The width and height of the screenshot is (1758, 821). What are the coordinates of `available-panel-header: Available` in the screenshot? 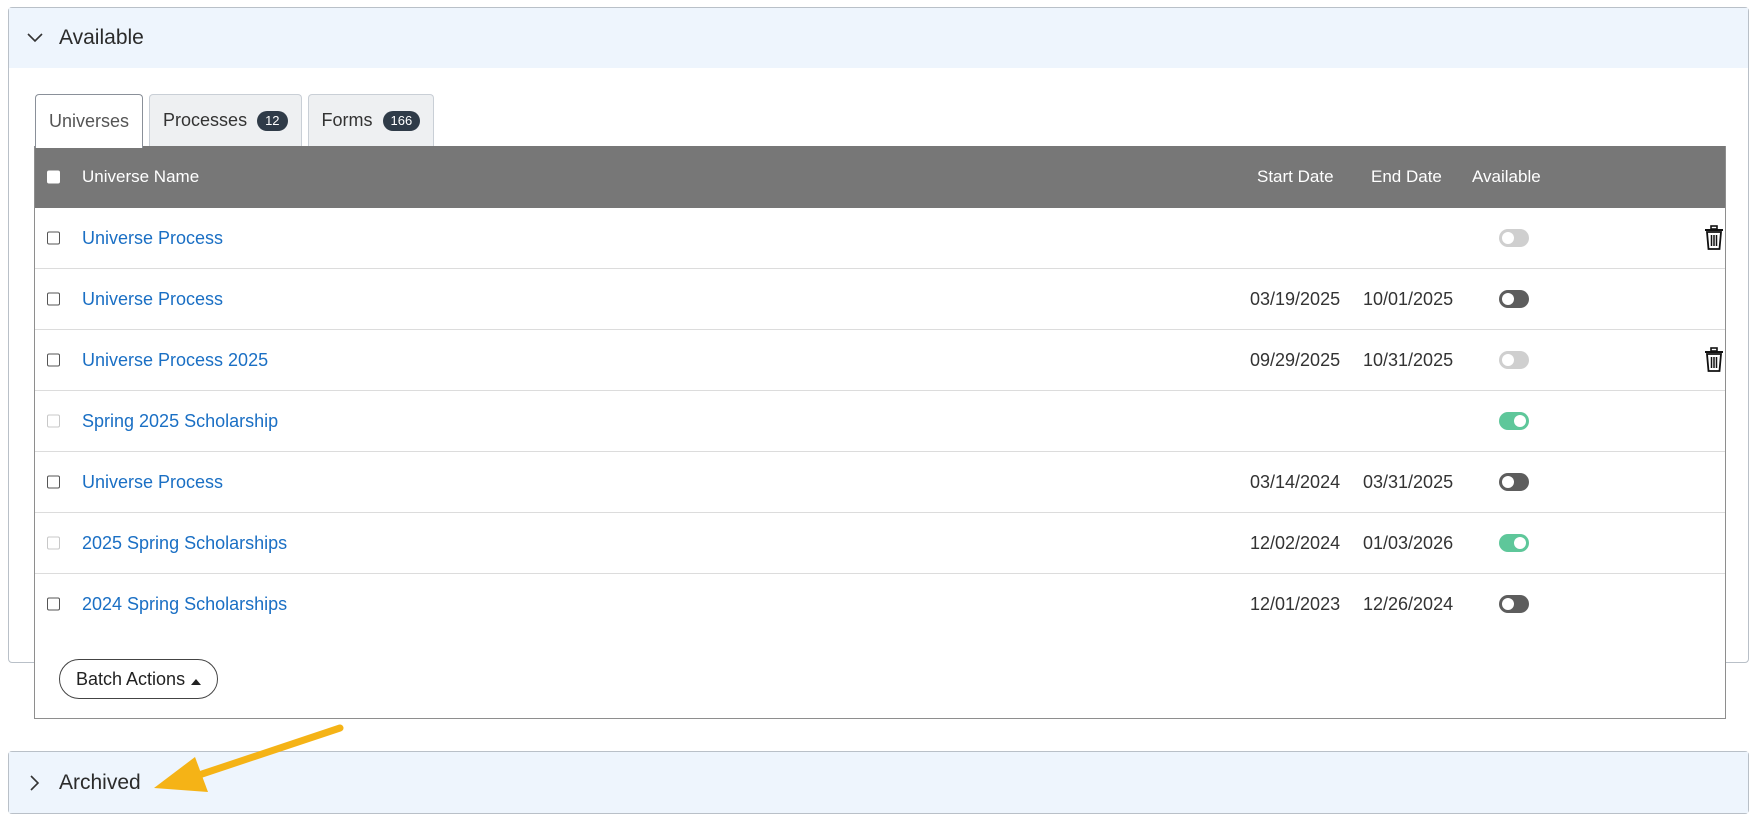 It's located at (878, 38).